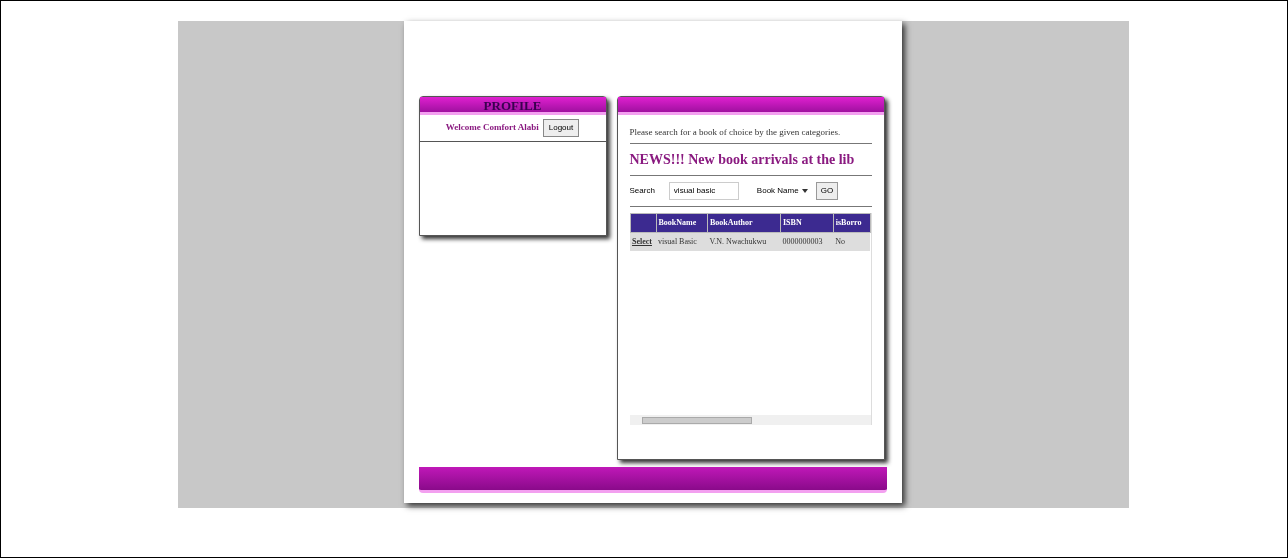 This screenshot has width=1288, height=558. I want to click on search-field: visual basic, so click(703, 191).